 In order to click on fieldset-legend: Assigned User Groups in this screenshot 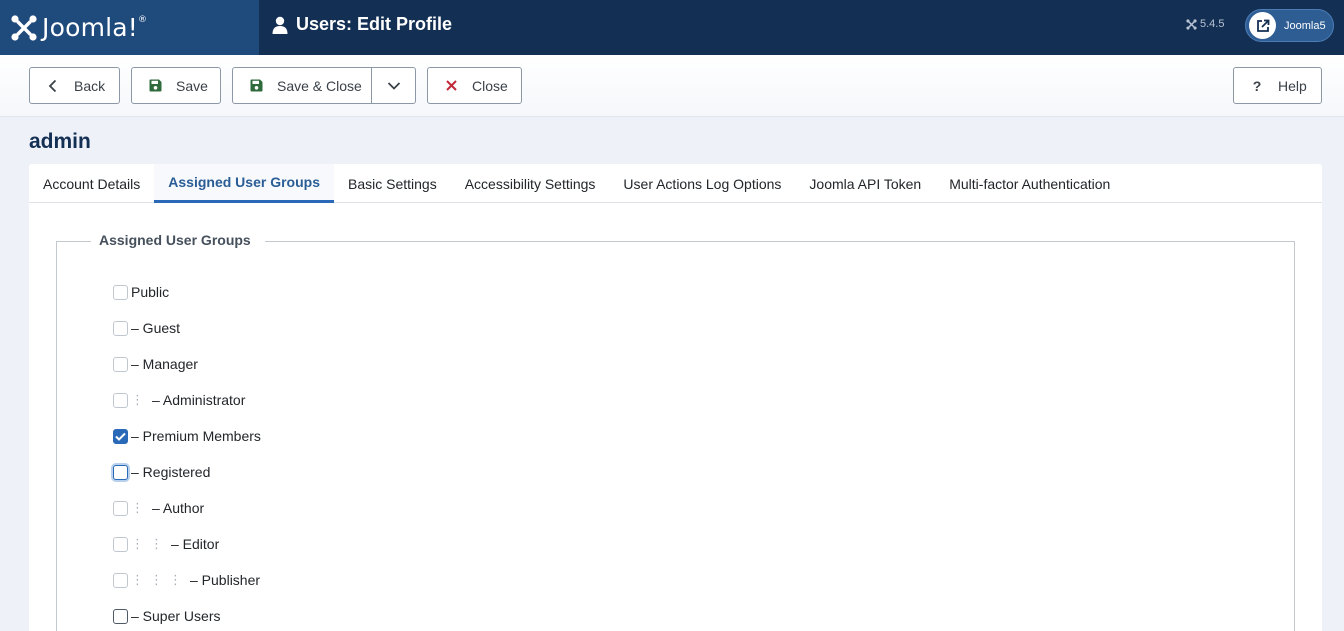, I will do `click(178, 240)`.